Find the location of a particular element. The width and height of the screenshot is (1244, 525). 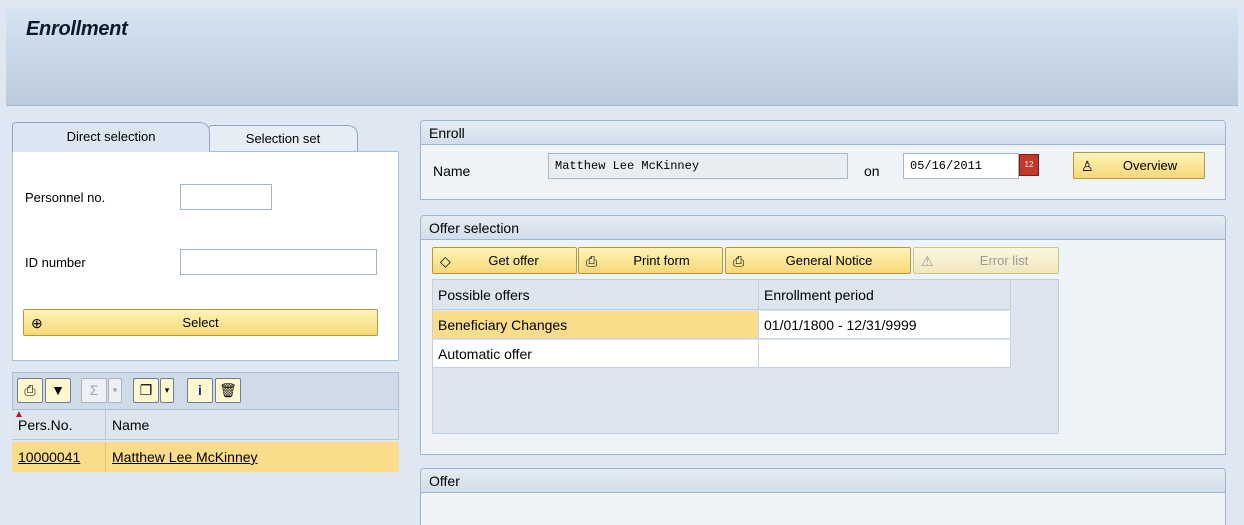

sort-ascending-icon: ▲ is located at coordinates (19, 414).